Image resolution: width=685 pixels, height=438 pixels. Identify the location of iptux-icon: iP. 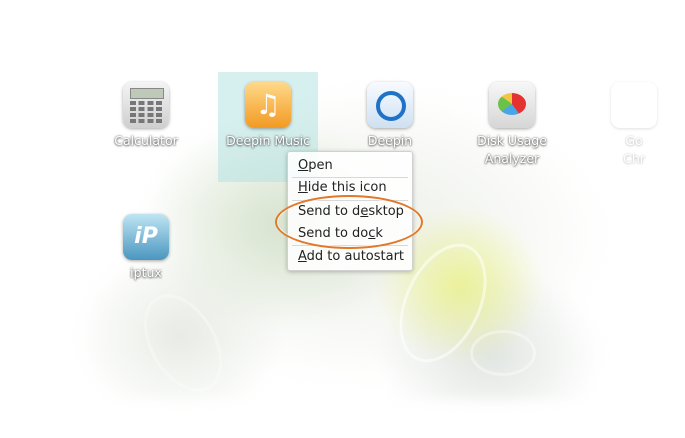
(146, 237).